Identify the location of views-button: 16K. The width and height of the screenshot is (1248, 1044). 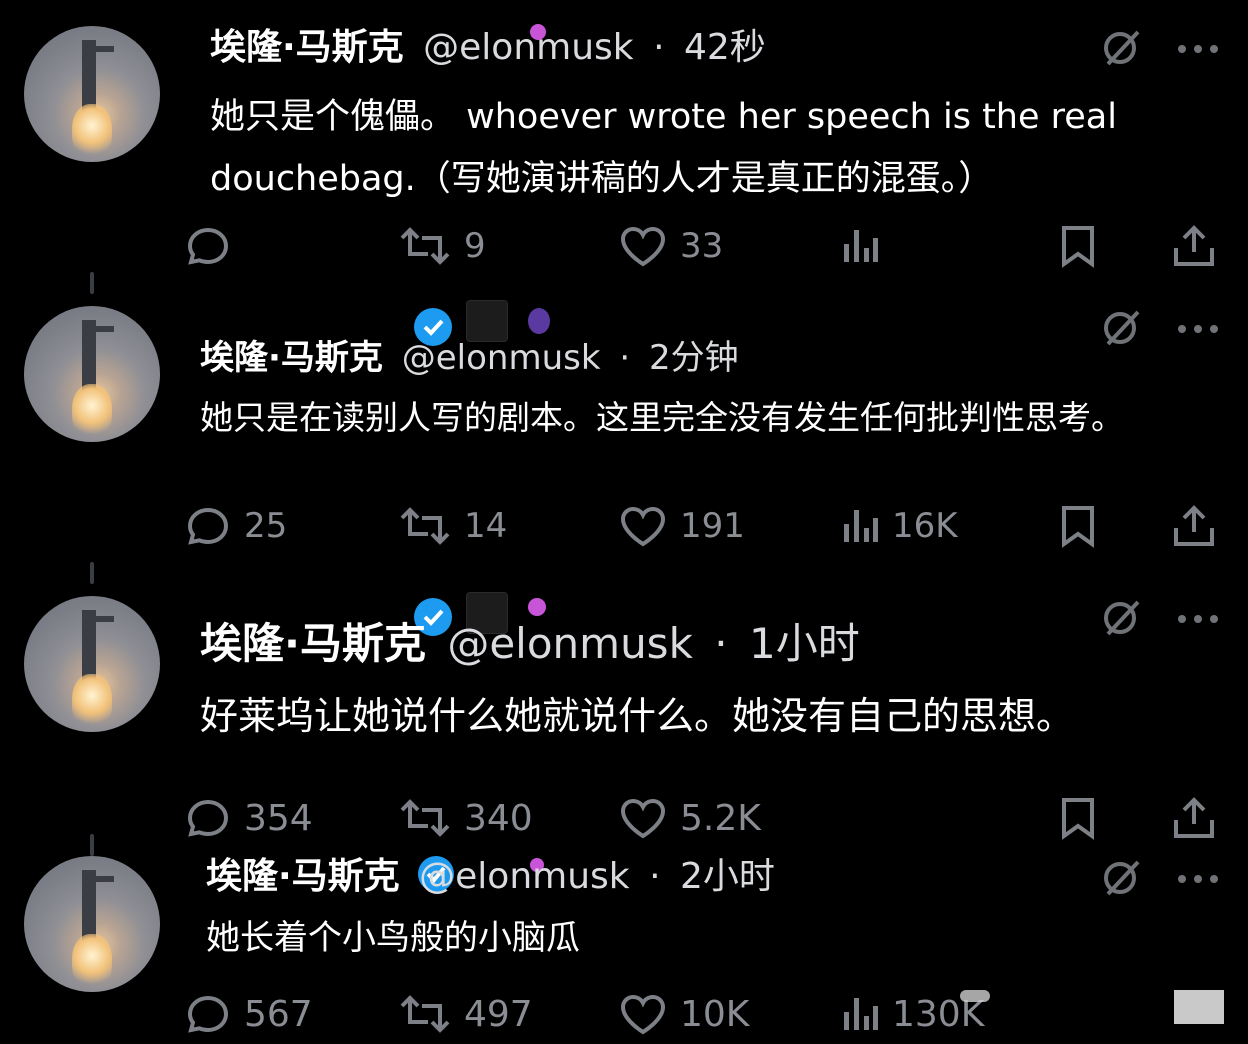
(899, 526).